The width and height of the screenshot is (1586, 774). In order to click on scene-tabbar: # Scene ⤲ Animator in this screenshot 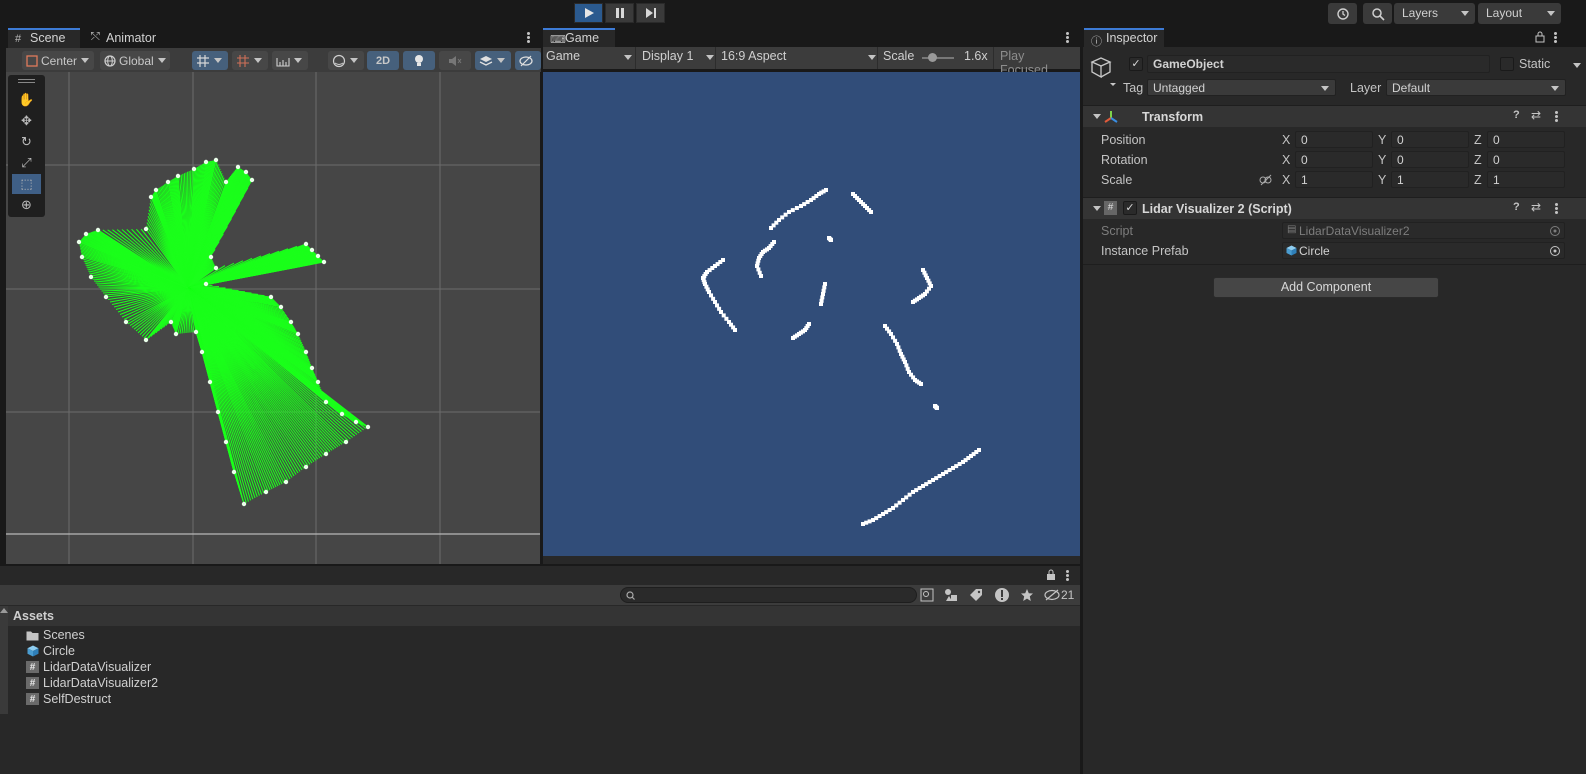, I will do `click(270, 38)`.